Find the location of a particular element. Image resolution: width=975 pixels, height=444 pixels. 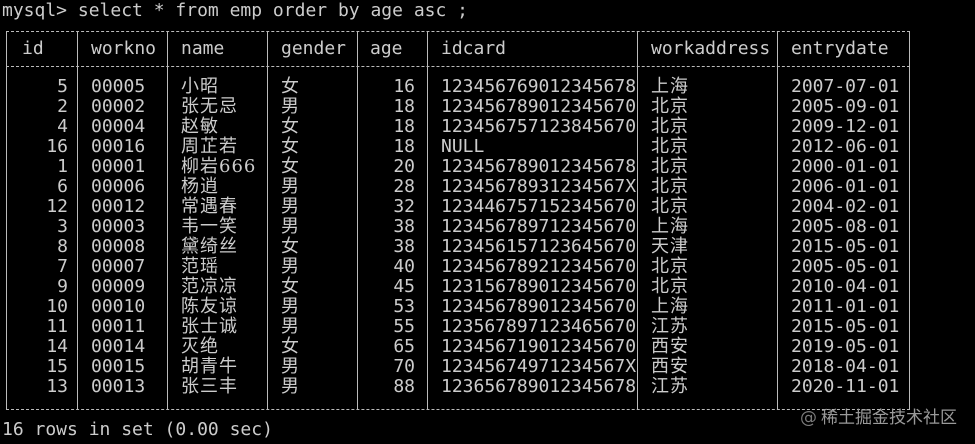

cell-name: 周芷若 is located at coordinates (209, 146).